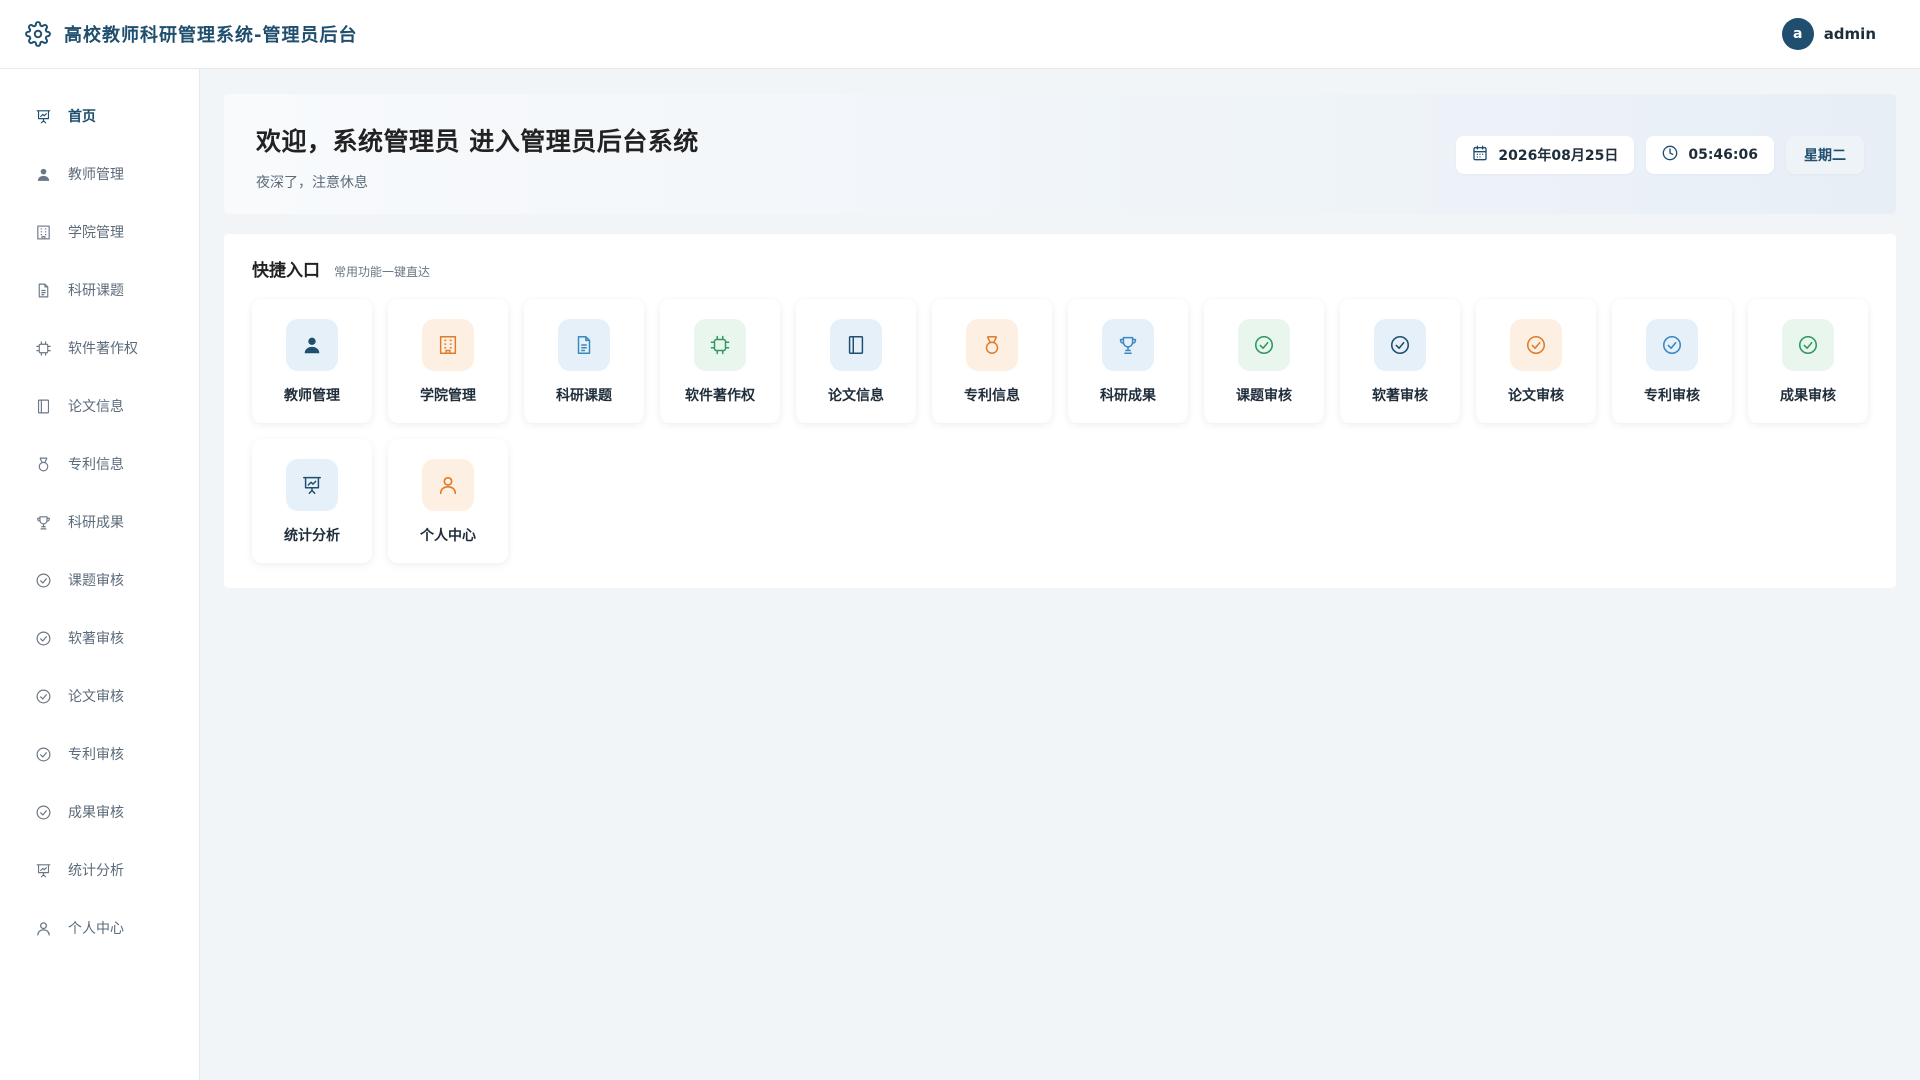 This screenshot has height=1080, width=1920. Describe the element at coordinates (1808, 396) in the screenshot. I see `quick-tile-label: 成果审核` at that location.